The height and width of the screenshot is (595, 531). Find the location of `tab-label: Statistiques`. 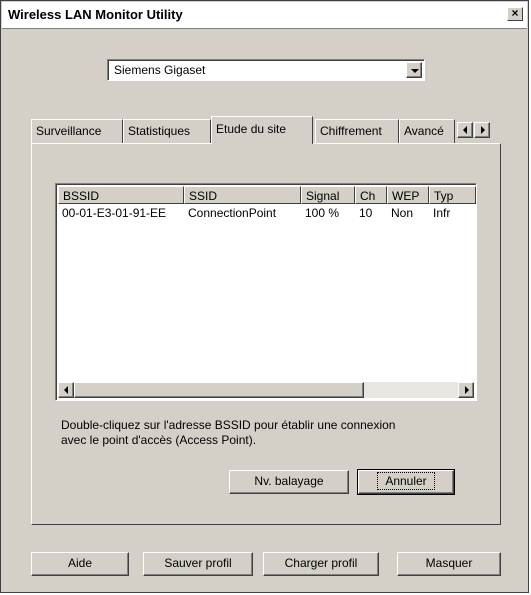

tab-label: Statistiques is located at coordinates (159, 131).